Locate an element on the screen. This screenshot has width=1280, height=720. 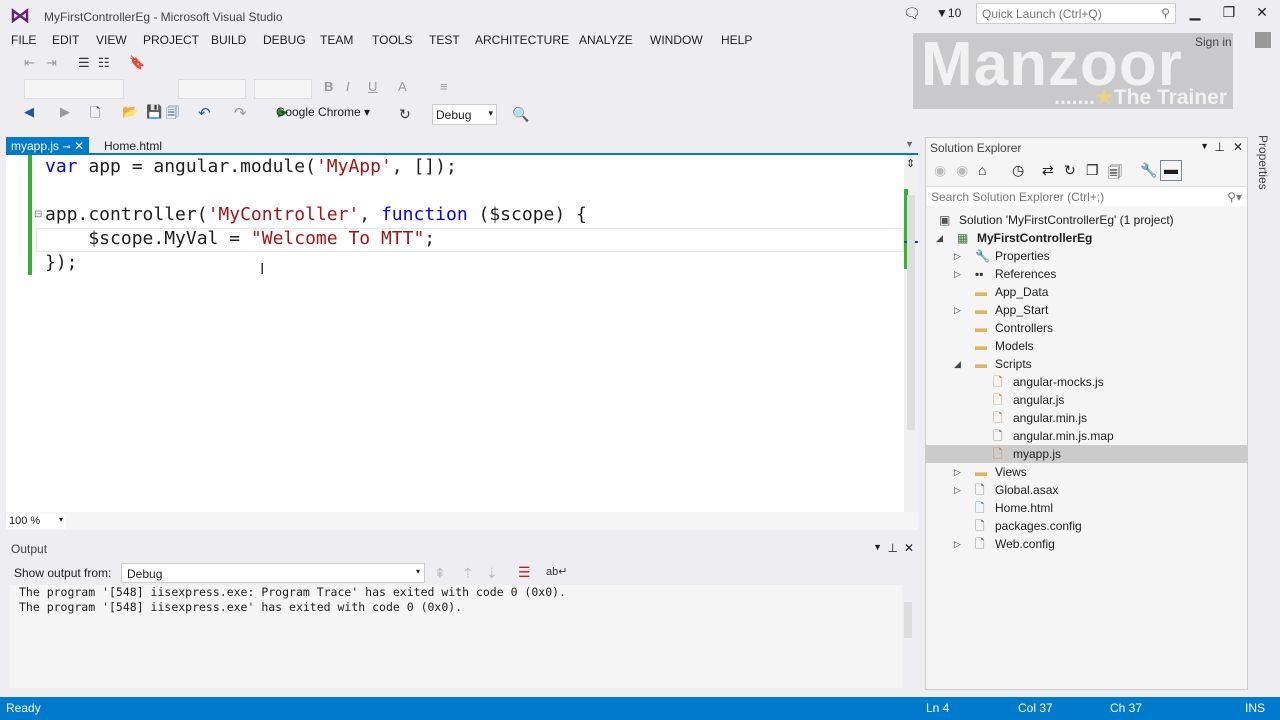
user-icon is located at coordinates (1263, 40).